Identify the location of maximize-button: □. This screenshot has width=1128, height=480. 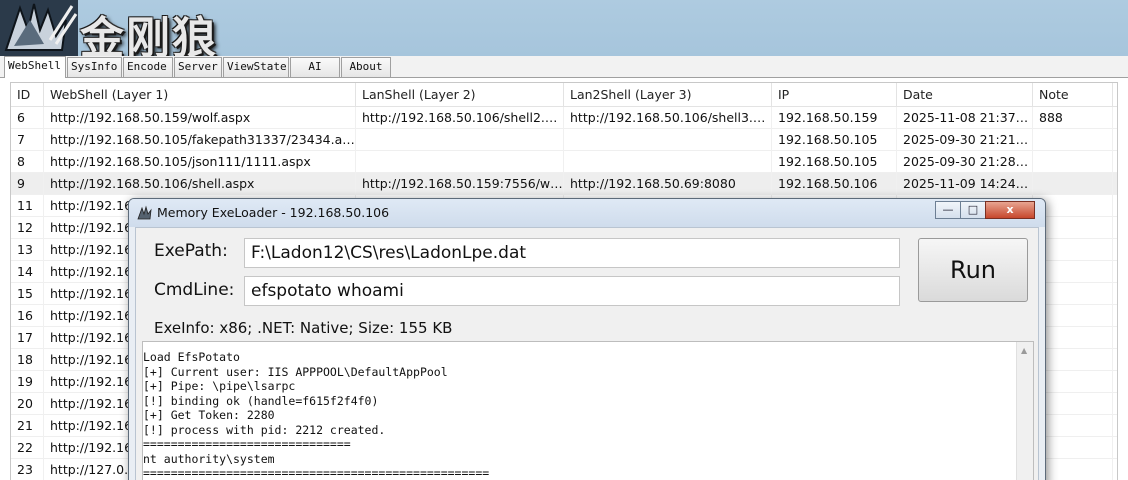
(973, 210).